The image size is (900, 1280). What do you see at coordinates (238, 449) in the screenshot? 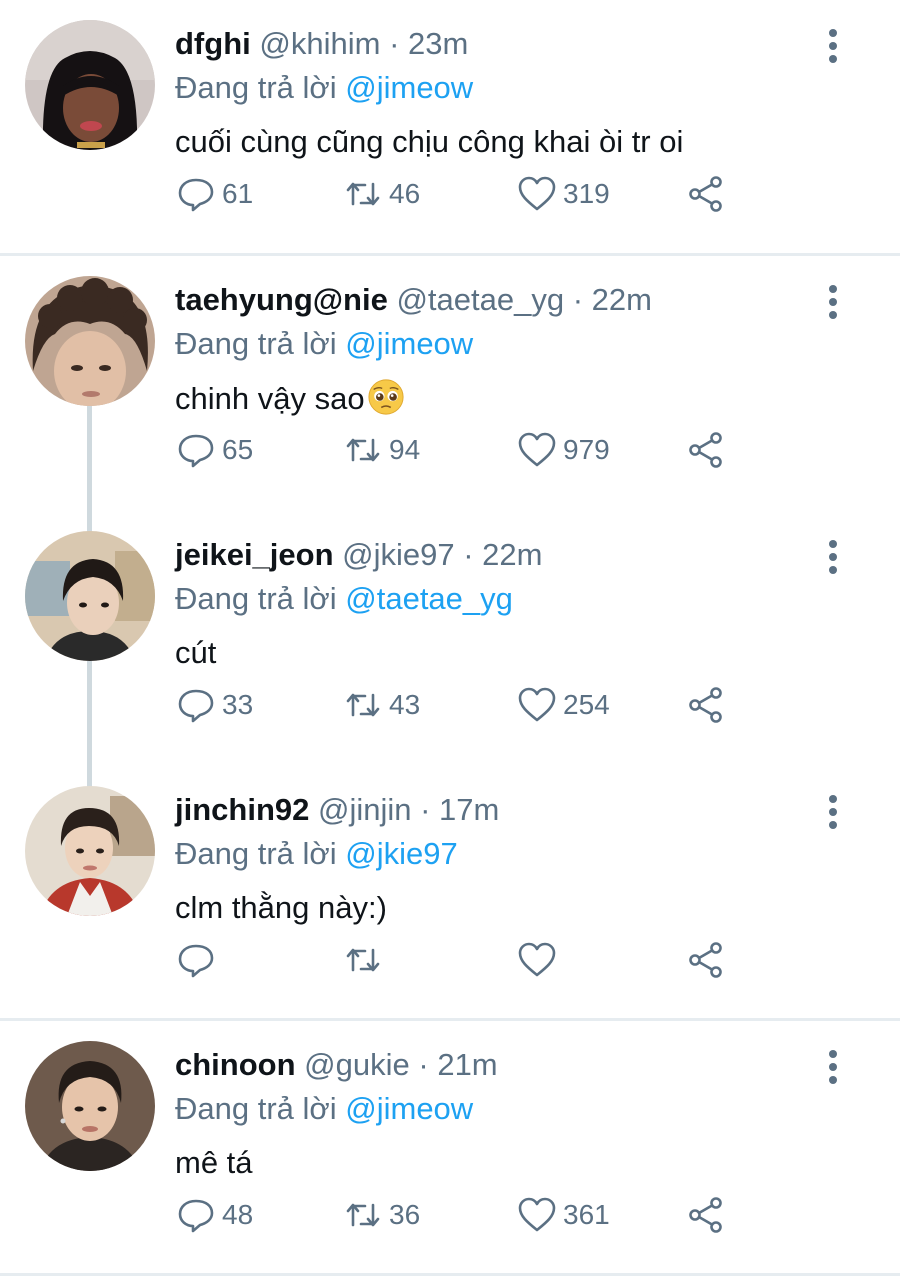
I see `reply-count: 65` at bounding box center [238, 449].